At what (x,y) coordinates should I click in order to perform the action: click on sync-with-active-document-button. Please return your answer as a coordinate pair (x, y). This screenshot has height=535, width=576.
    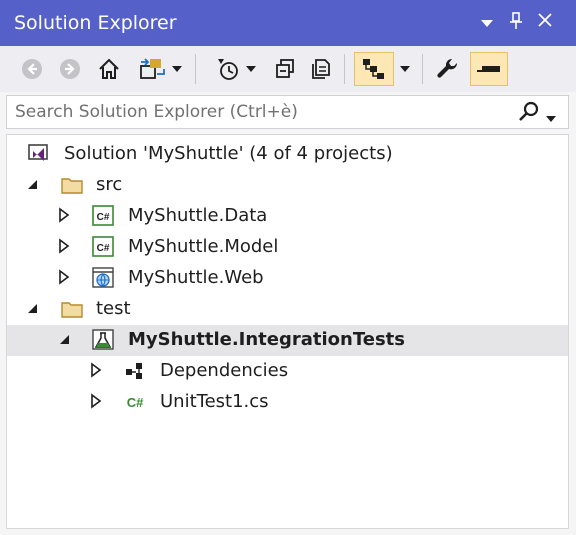
    Looking at the image, I should click on (374, 69).